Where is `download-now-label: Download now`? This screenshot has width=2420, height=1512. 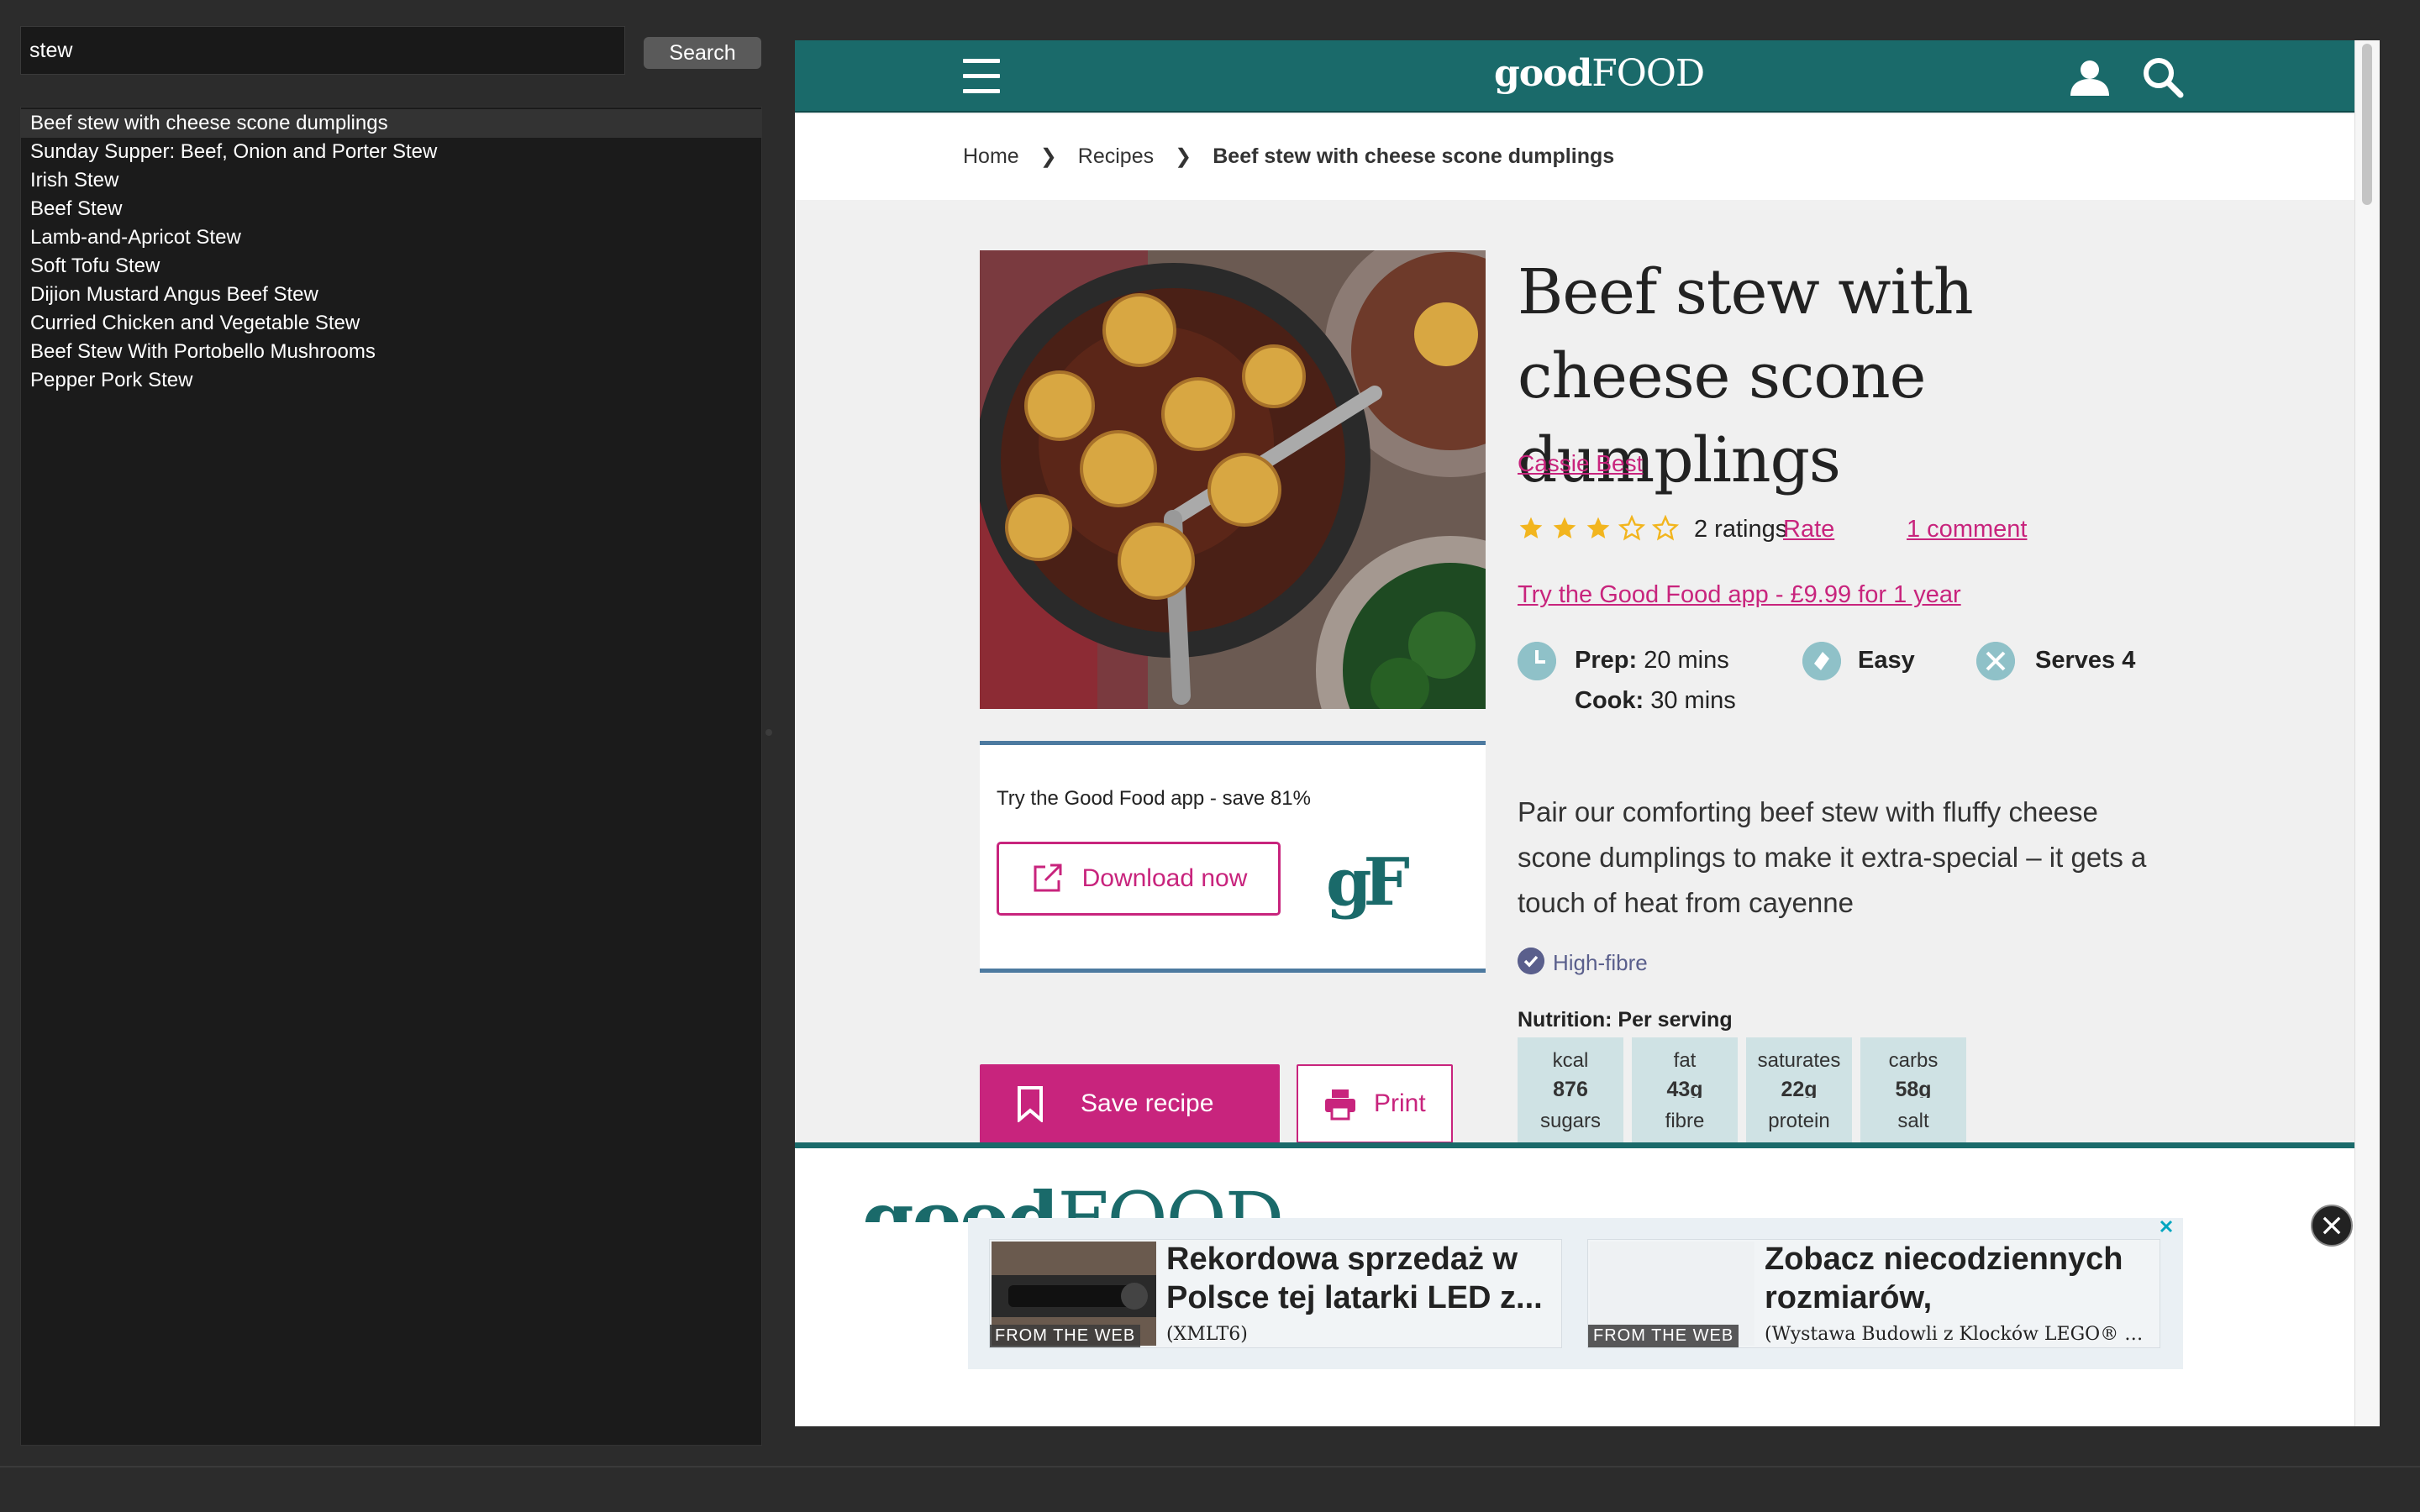
download-now-label: Download now is located at coordinates (1164, 878).